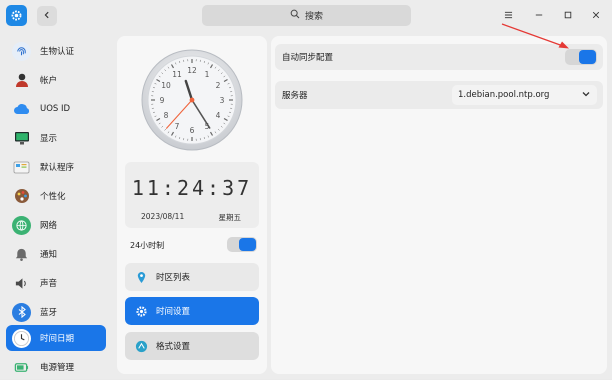 Image resolution: width=612 pixels, height=380 pixels. Describe the element at coordinates (314, 15) in the screenshot. I see `search-placeholder: 搜索` at that location.